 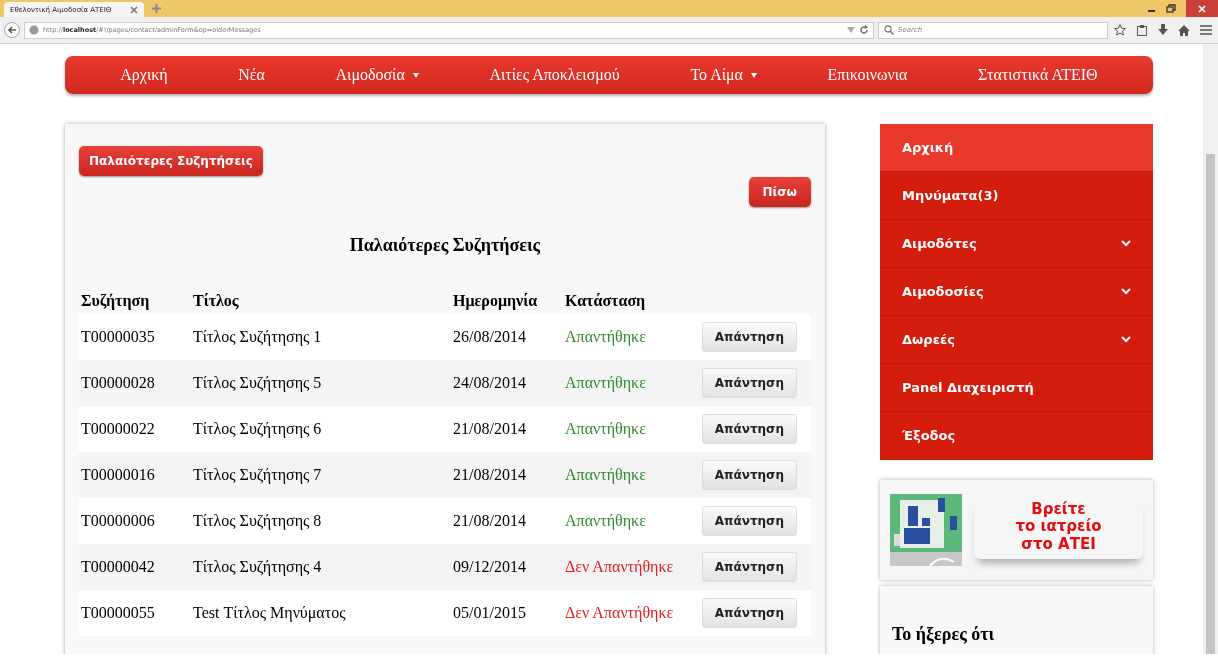 I want to click on table-cell: Τίτλος Συζήτησης 4, so click(x=321, y=567).